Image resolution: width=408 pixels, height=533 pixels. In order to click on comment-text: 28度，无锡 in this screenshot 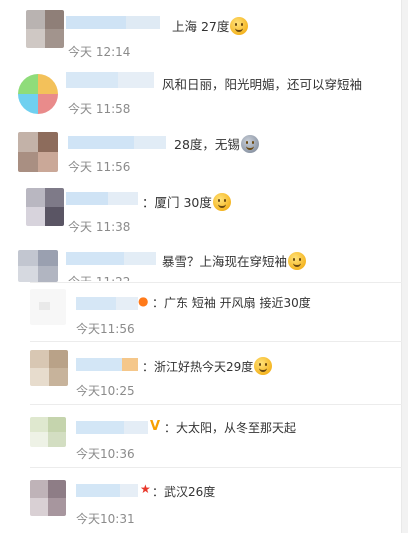, I will do `click(216, 144)`.